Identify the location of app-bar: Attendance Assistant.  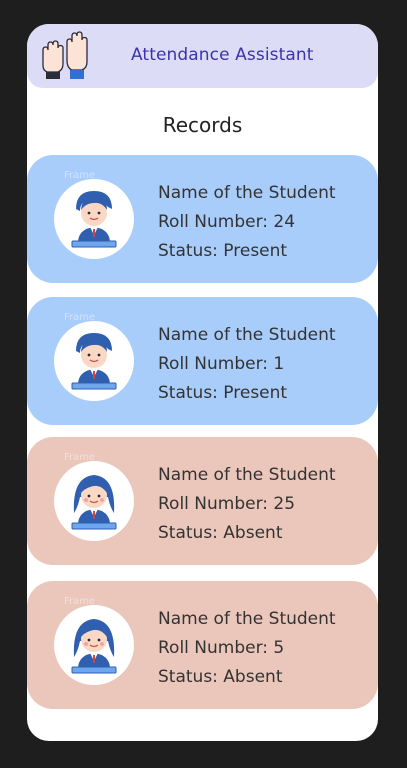
(202, 56).